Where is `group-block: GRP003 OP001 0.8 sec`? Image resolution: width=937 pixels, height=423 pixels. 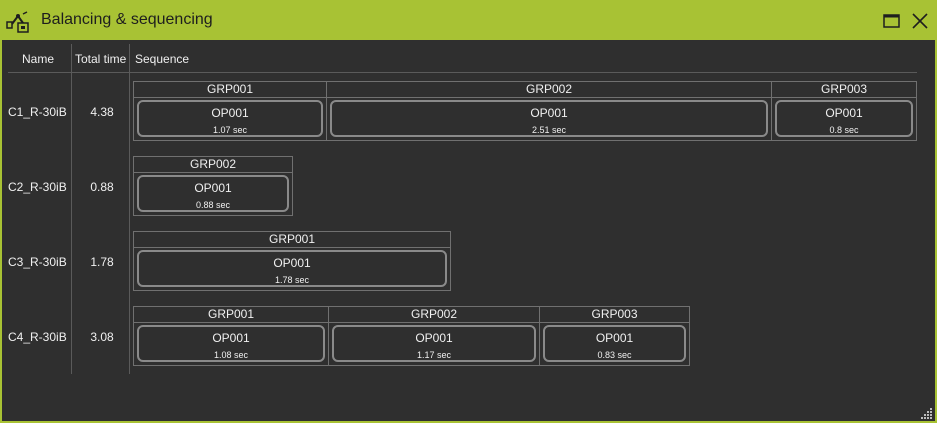 group-block: GRP003 OP001 0.8 sec is located at coordinates (844, 111).